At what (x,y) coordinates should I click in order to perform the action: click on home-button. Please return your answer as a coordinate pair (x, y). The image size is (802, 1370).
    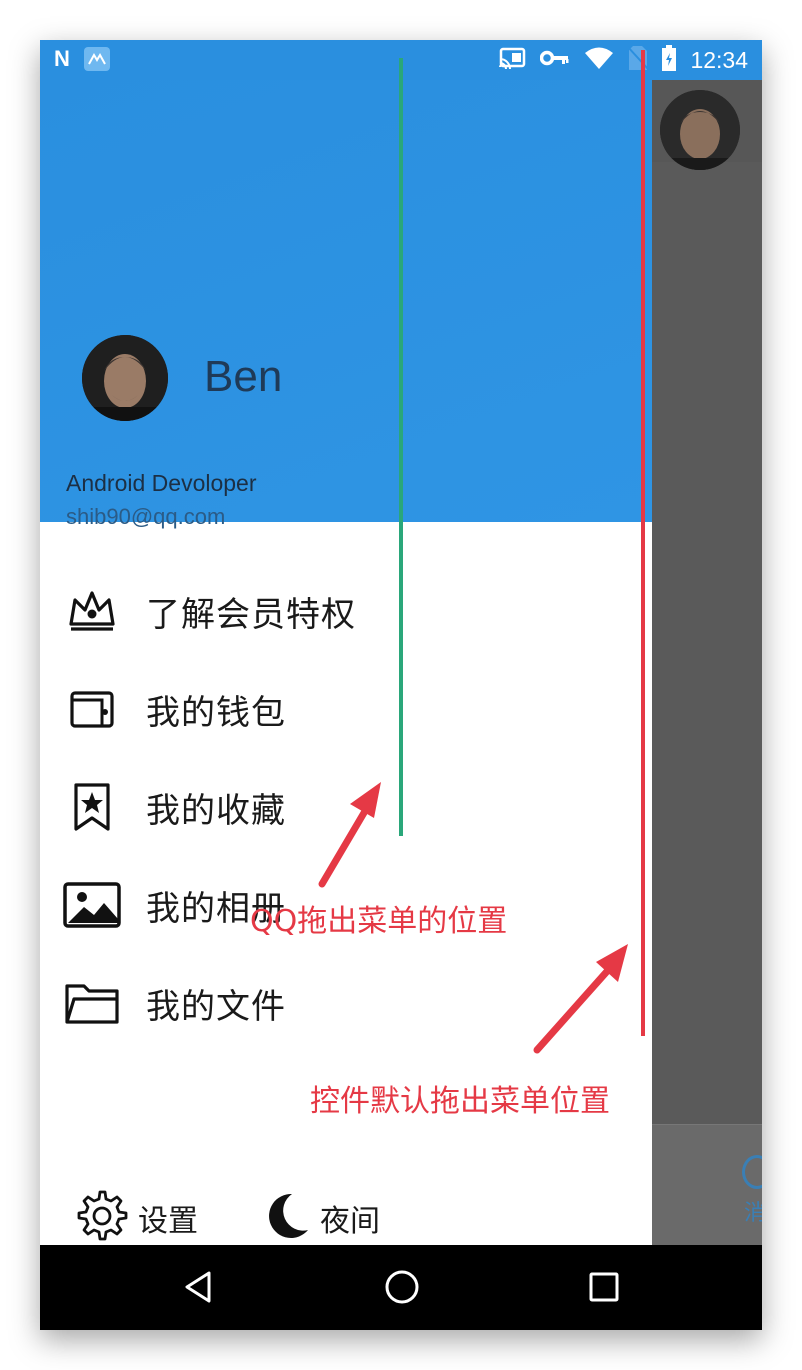
    Looking at the image, I should click on (402, 1287).